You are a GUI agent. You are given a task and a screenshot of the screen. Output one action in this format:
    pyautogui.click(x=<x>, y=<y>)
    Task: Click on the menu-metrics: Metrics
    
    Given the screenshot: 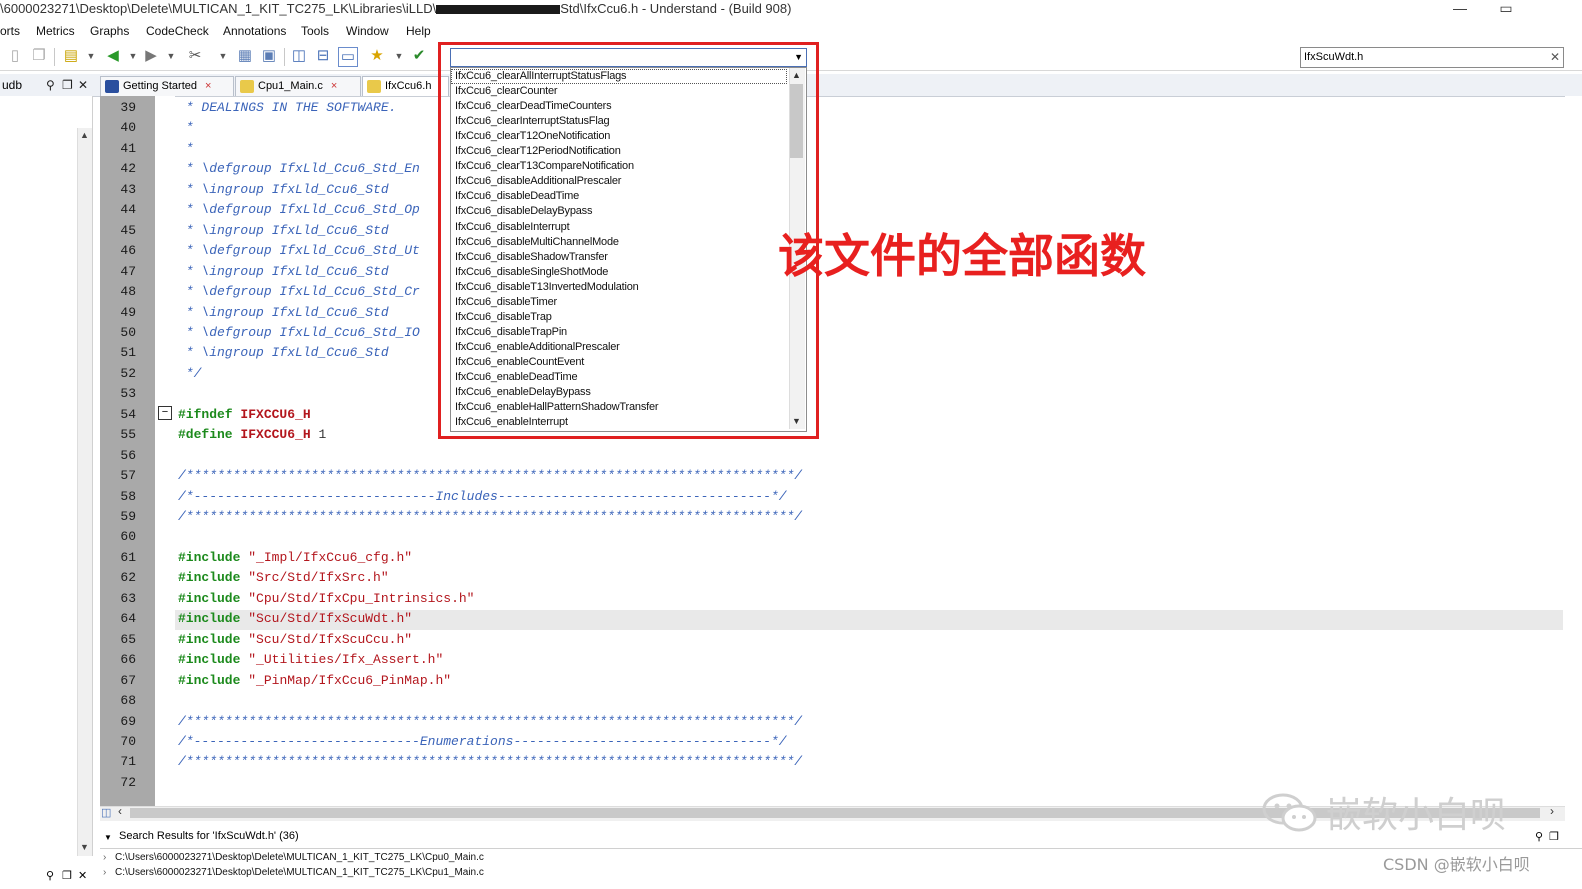 What is the action you would take?
    pyautogui.click(x=55, y=31)
    